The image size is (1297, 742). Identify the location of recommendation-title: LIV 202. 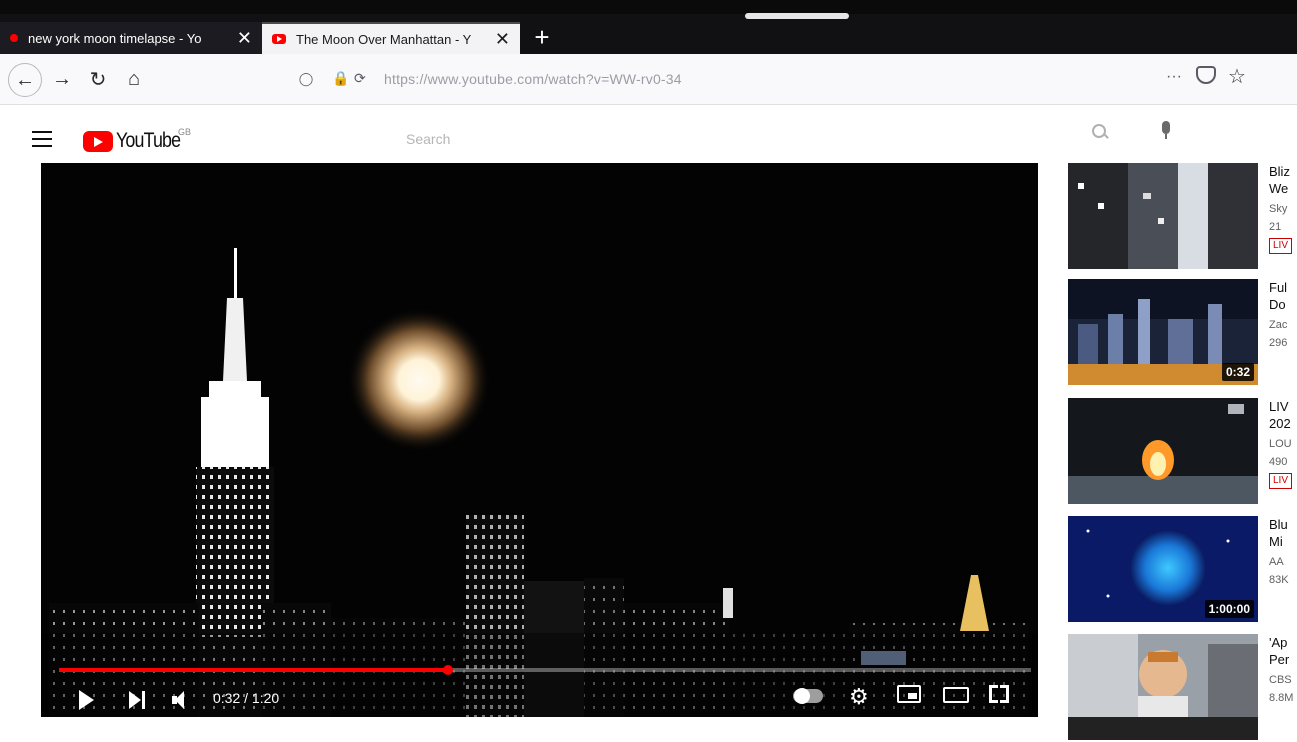
(1283, 415).